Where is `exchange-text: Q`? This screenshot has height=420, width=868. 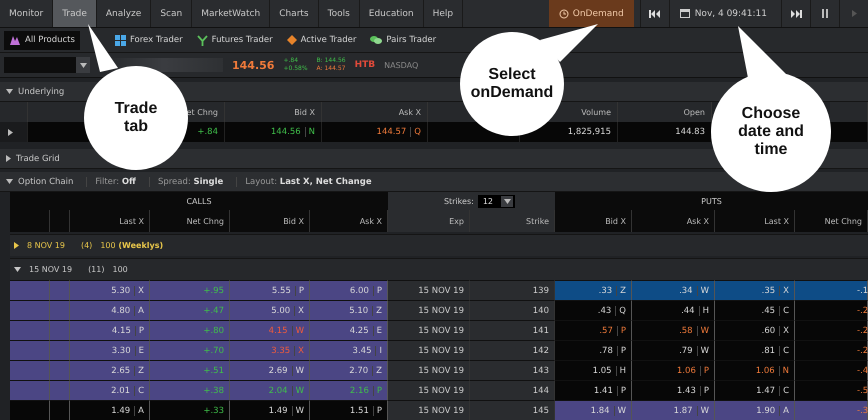
exchange-text: Q is located at coordinates (620, 311).